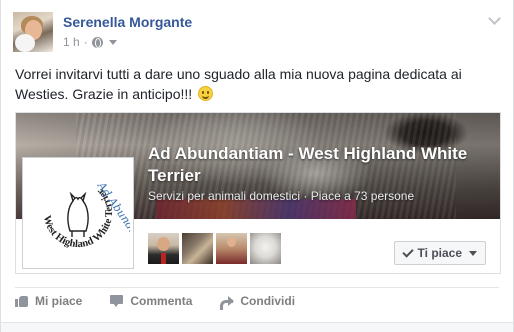 The width and height of the screenshot is (514, 332). What do you see at coordinates (473, 253) in the screenshot?
I see `chevron-down-icon` at bounding box center [473, 253].